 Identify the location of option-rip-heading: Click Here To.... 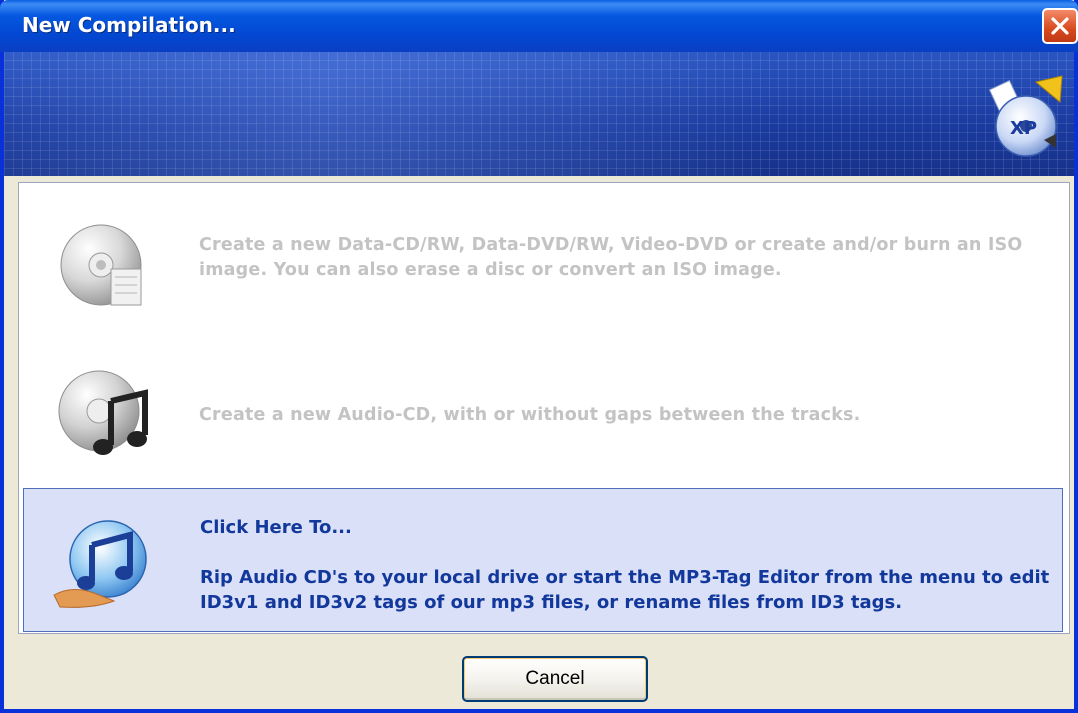
(276, 527).